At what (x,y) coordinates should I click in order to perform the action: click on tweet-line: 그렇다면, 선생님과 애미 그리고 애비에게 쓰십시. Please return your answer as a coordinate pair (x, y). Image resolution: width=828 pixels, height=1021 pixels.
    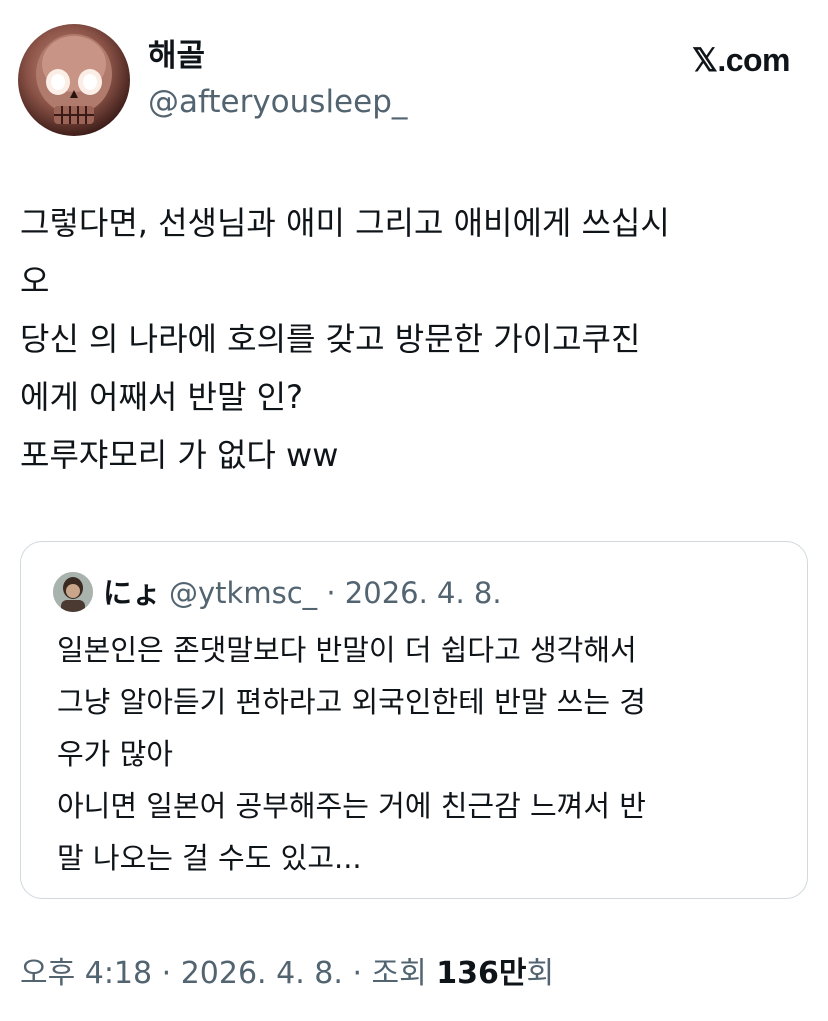
    Looking at the image, I should click on (345, 223).